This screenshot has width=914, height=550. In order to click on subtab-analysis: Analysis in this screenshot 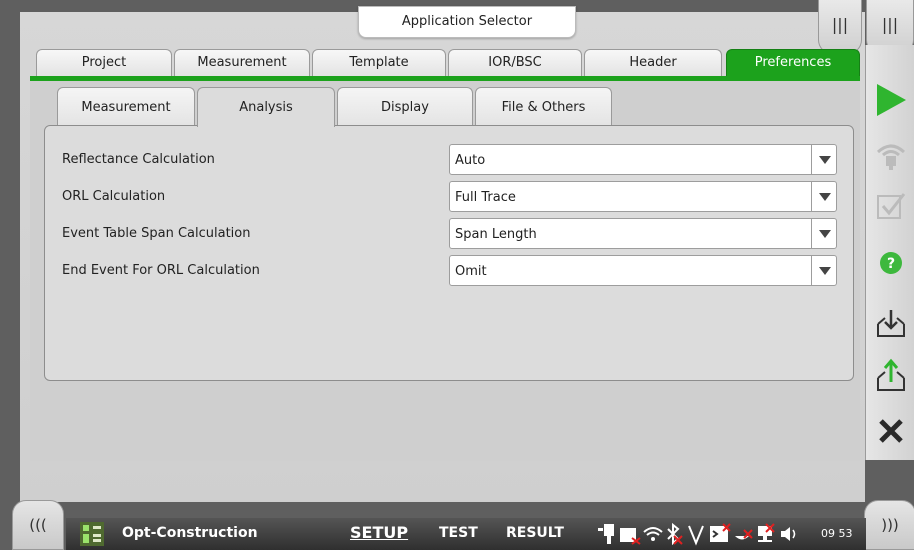, I will do `click(266, 107)`.